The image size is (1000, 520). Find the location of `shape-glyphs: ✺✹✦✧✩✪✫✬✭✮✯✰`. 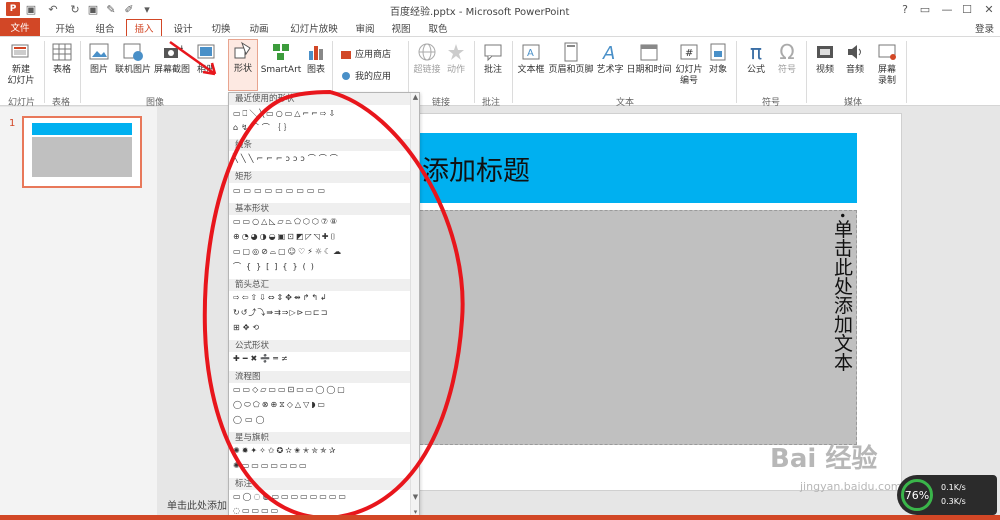

shape-glyphs: ✺✹✦✧✩✪✫✬✭✮✯✰ is located at coordinates (285, 451).